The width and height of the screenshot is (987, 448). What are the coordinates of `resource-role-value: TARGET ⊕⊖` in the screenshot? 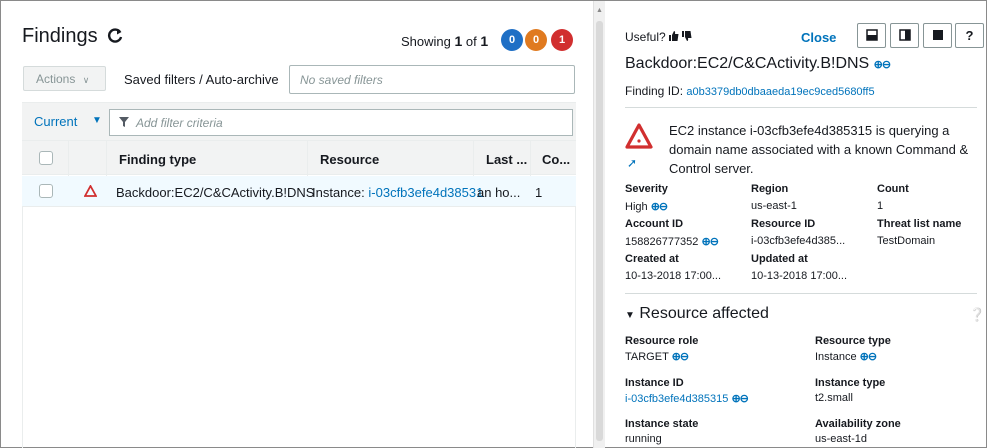 It's located at (657, 357).